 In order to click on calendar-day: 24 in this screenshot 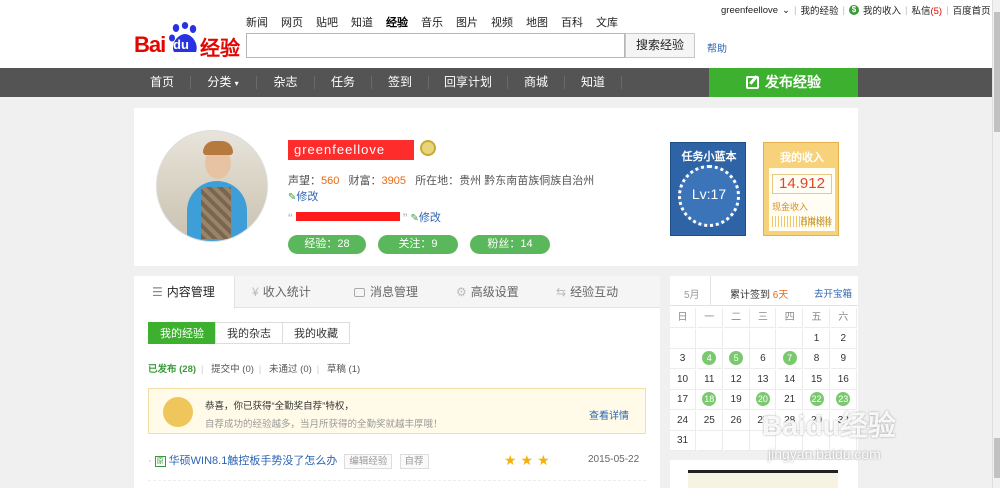, I will do `click(683, 420)`.